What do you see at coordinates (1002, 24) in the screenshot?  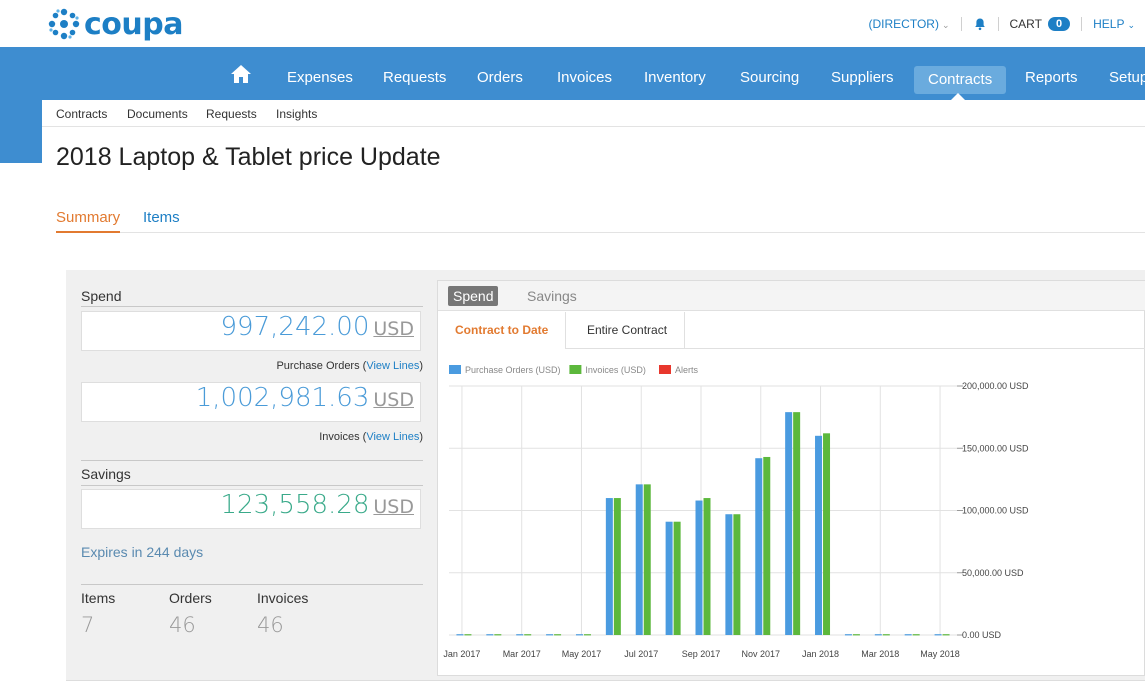 I see `user-menu-bar: (DIRECTOR) ⌄ CART 0 HELP ⌄` at bounding box center [1002, 24].